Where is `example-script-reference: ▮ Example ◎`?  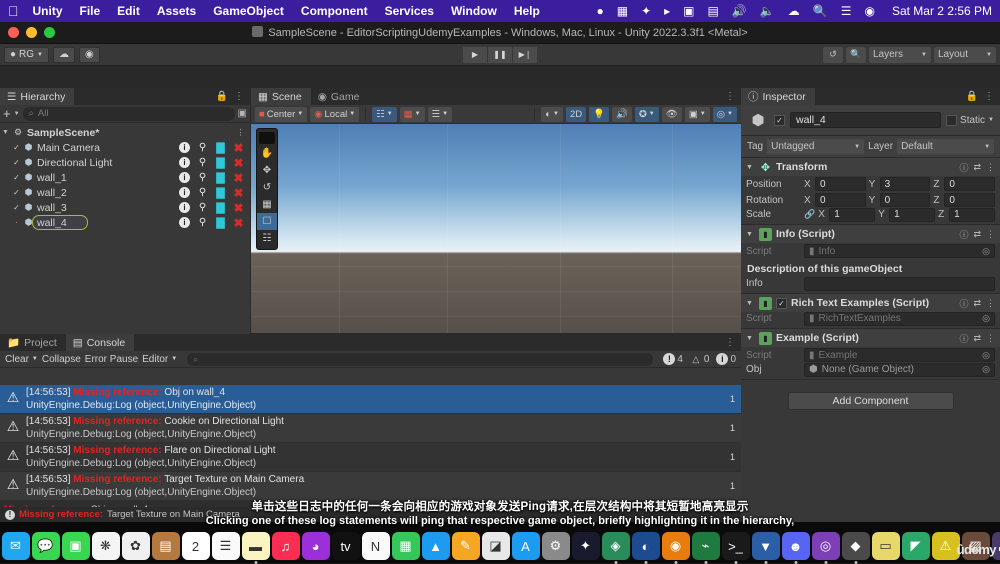 example-script-reference: ▮ Example ◎ is located at coordinates (899, 355).